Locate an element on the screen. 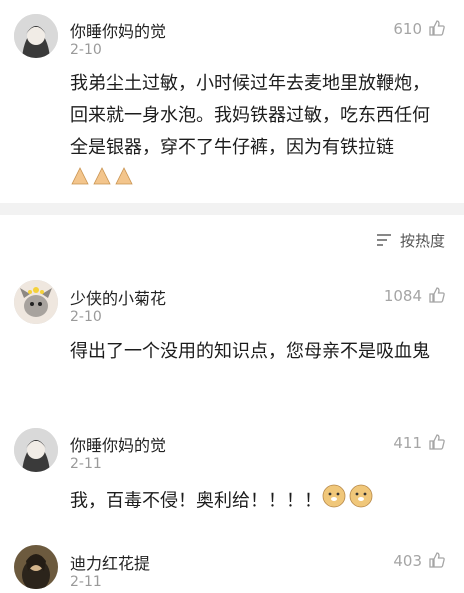 The image size is (464, 593). comment-text: 我，百毒不侵！奥利给！！！！ is located at coordinates (256, 501).